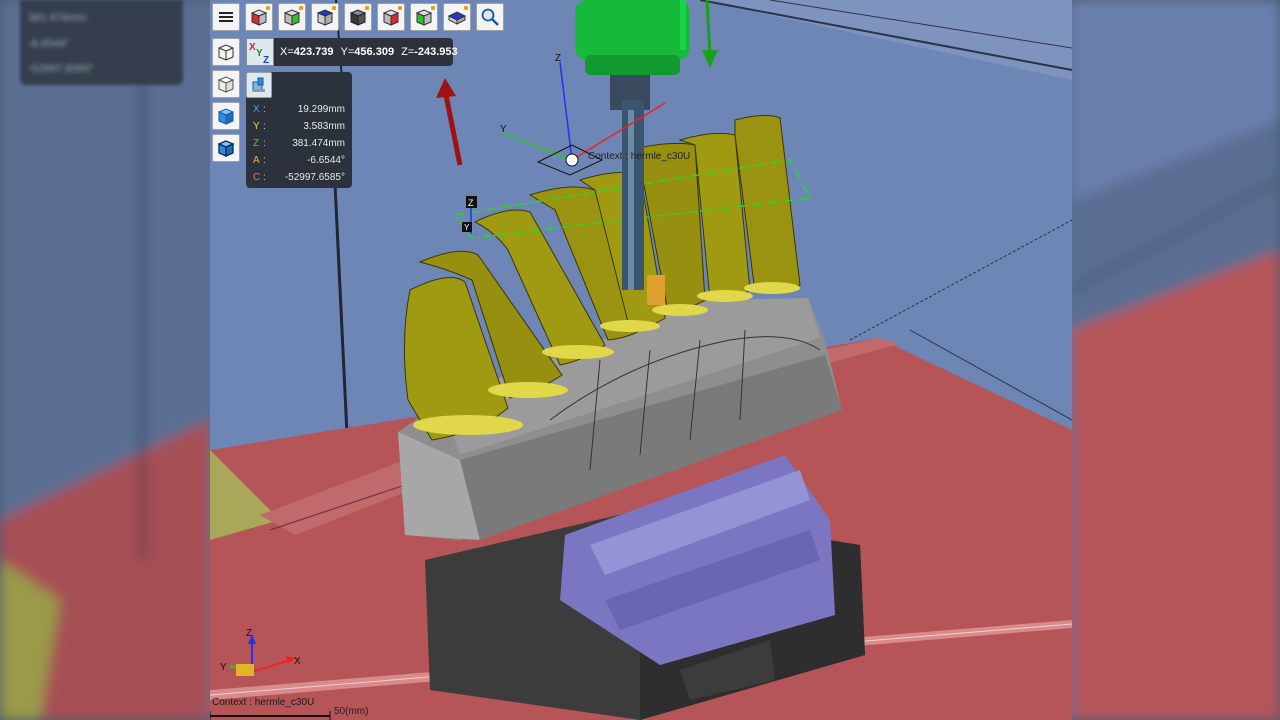 The width and height of the screenshot is (1280, 720). Describe the element at coordinates (367, 52) in the screenshot. I see `coord-y: Y=456.309` at that location.